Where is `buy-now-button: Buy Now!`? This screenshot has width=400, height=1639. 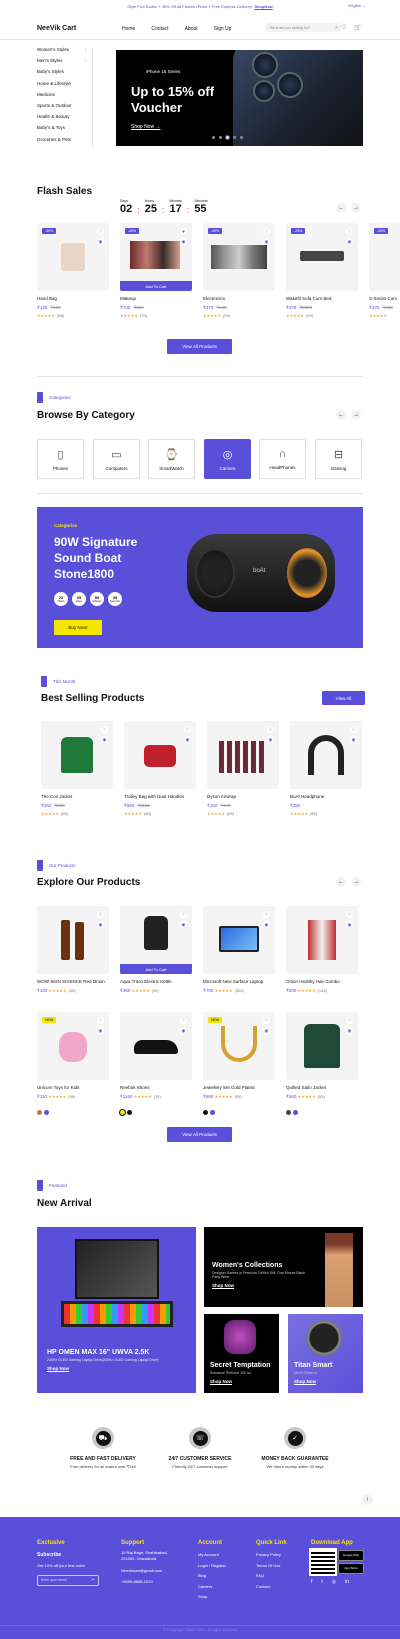 buy-now-button: Buy Now! is located at coordinates (78, 627).